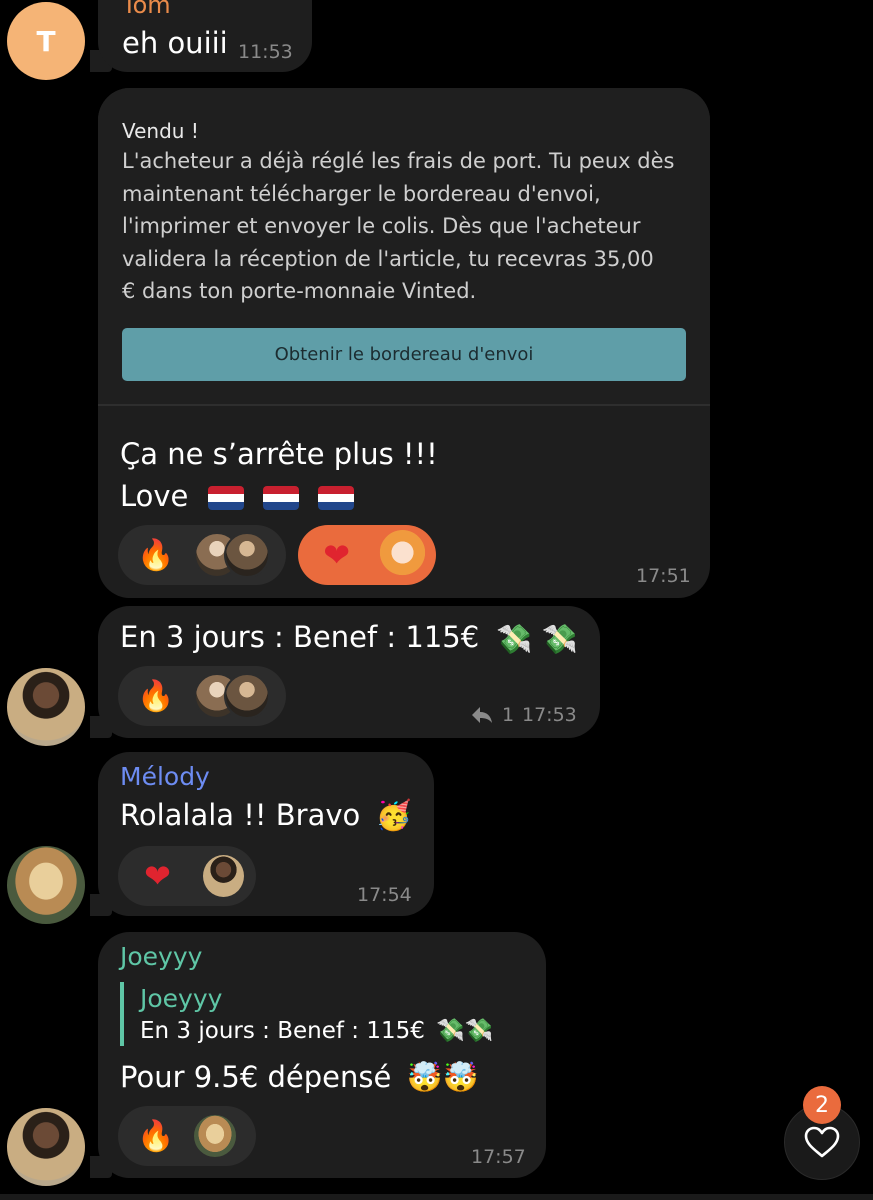 The image size is (873, 1200). Describe the element at coordinates (349, 672) in the screenshot. I see `message-bubble-benef: En 3 jours : Benef : 115€ 💸 💸 🔥 1 17:53` at that location.